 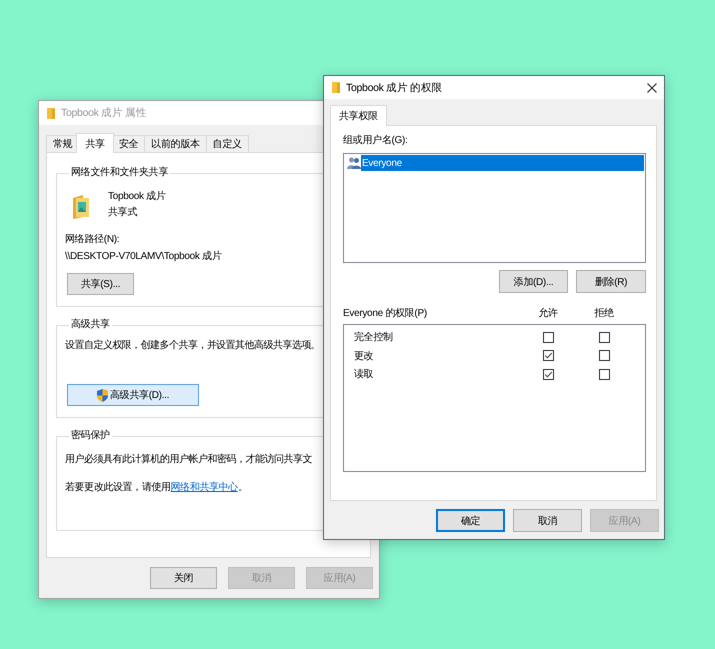 What do you see at coordinates (156, 487) in the screenshot?
I see `settings-hint: 若要更改此设置，请使用网络和共享中心。` at bounding box center [156, 487].